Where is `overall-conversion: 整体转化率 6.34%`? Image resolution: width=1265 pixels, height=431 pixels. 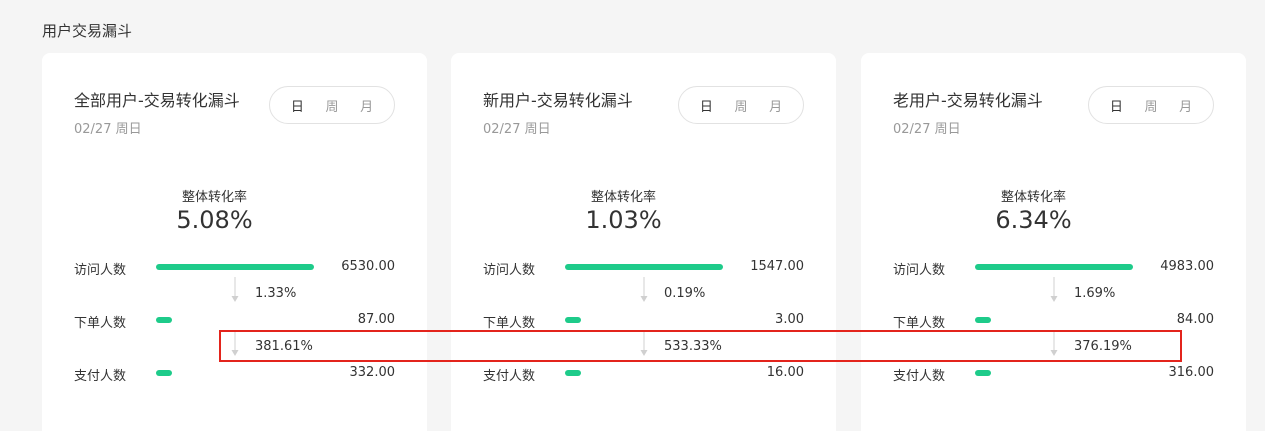
overall-conversion: 整体转化率 6.34% is located at coordinates (1033, 212).